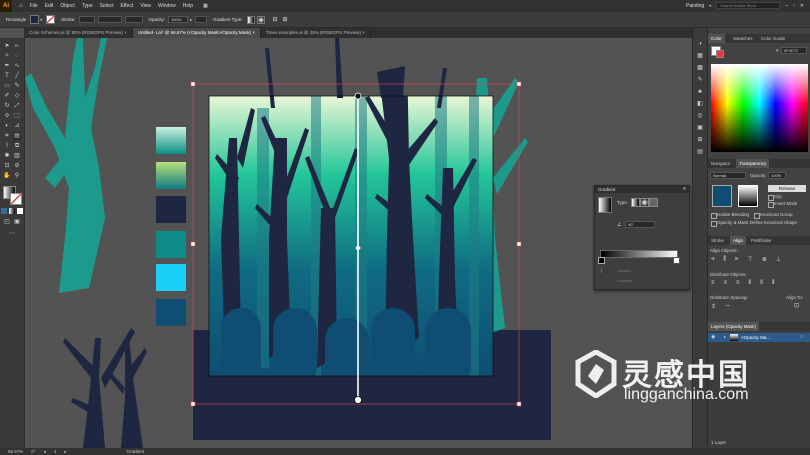 Image resolution: width=810 pixels, height=455 pixels. What do you see at coordinates (17, 46) in the screenshot?
I see `direct-selection-tool-icon: ▹` at bounding box center [17, 46].